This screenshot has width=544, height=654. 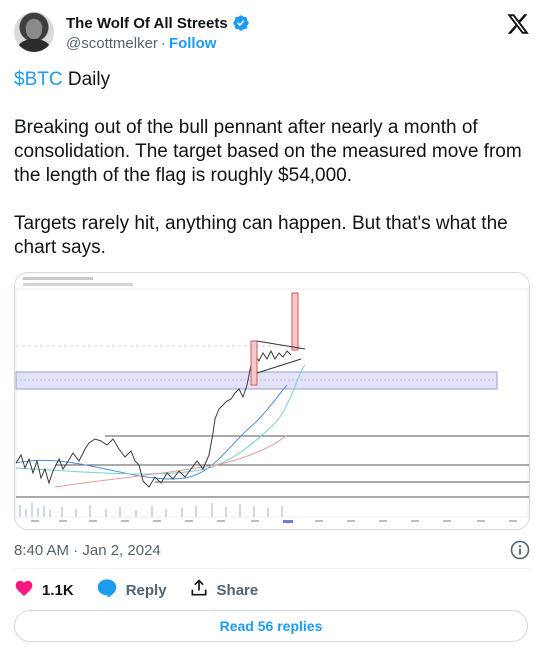 What do you see at coordinates (112, 43) in the screenshot?
I see `handle: @scottmelker` at bounding box center [112, 43].